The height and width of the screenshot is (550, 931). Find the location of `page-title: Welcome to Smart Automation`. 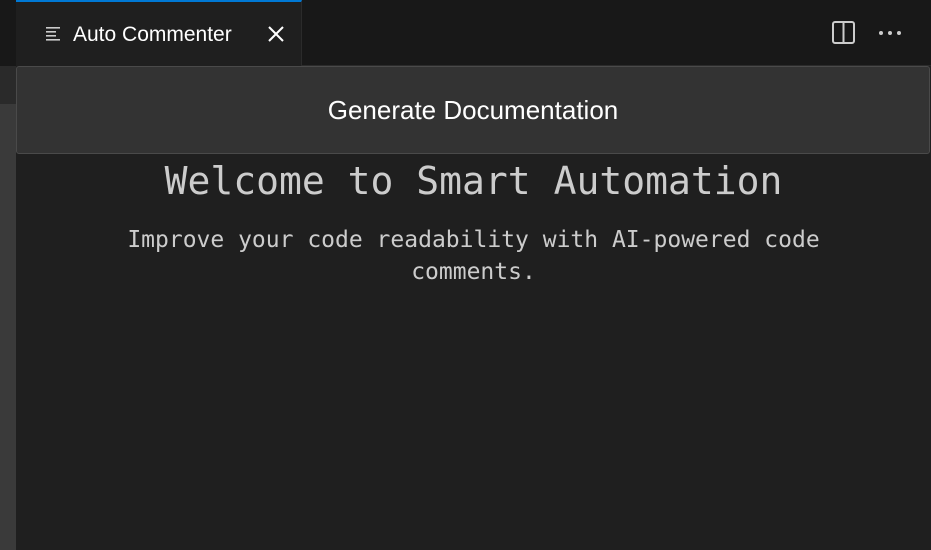

page-title: Welcome to Smart Automation is located at coordinates (473, 181).